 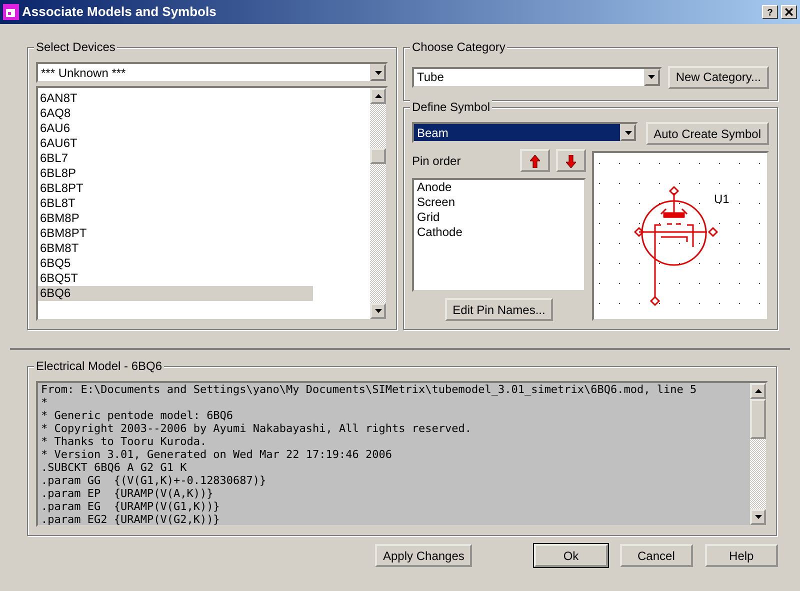 What do you see at coordinates (119, 12) in the screenshot?
I see `window-title: Associate Models and Symbols` at bounding box center [119, 12].